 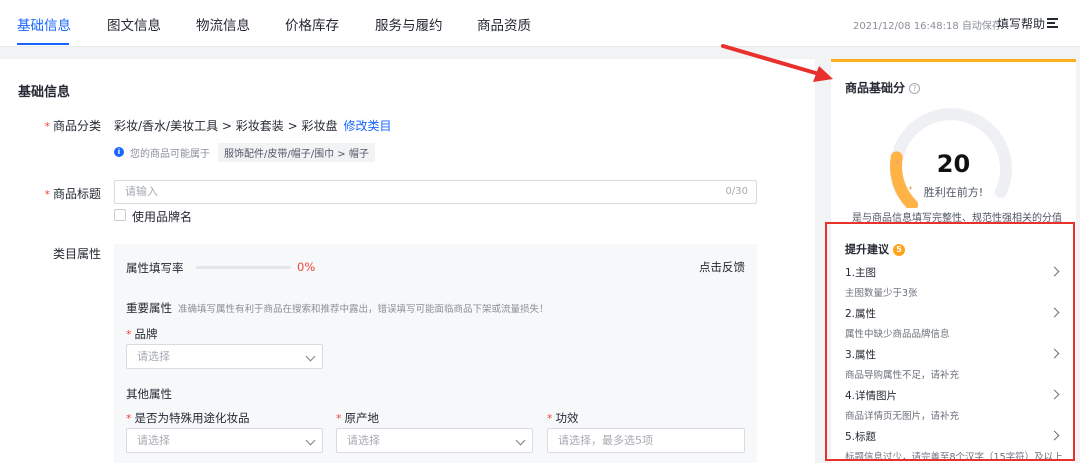 I want to click on title-placeholder: 请输入, so click(x=141, y=191).